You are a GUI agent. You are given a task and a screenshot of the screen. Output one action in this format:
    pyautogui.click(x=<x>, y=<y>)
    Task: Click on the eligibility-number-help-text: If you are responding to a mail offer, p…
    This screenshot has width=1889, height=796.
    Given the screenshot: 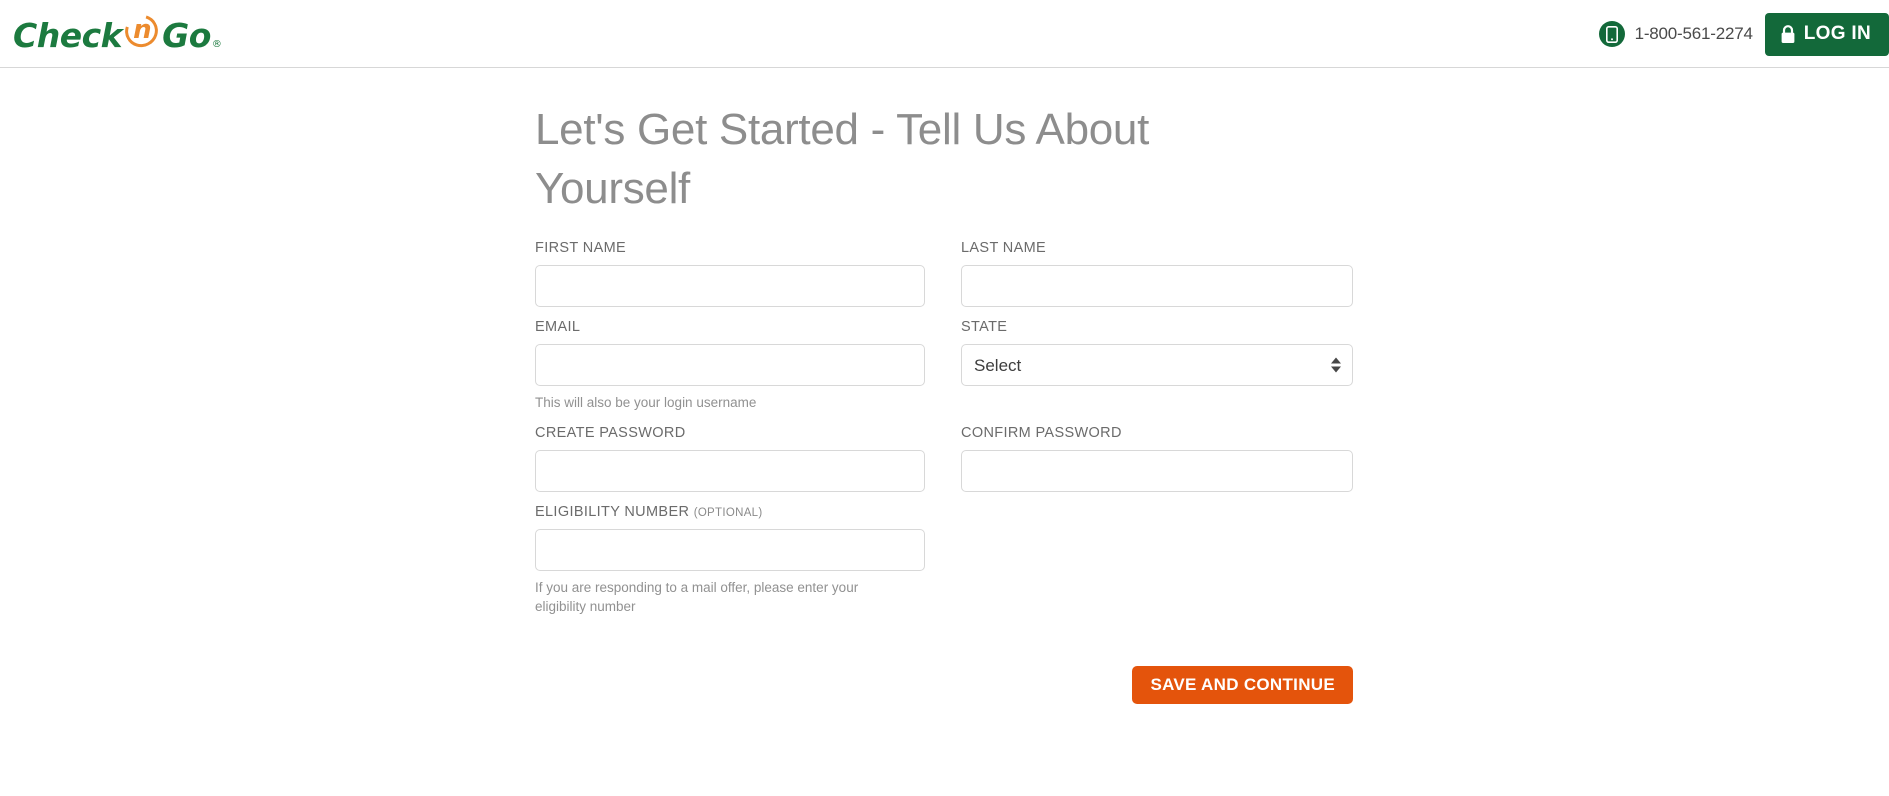 What is the action you would take?
    pyautogui.click(x=697, y=597)
    